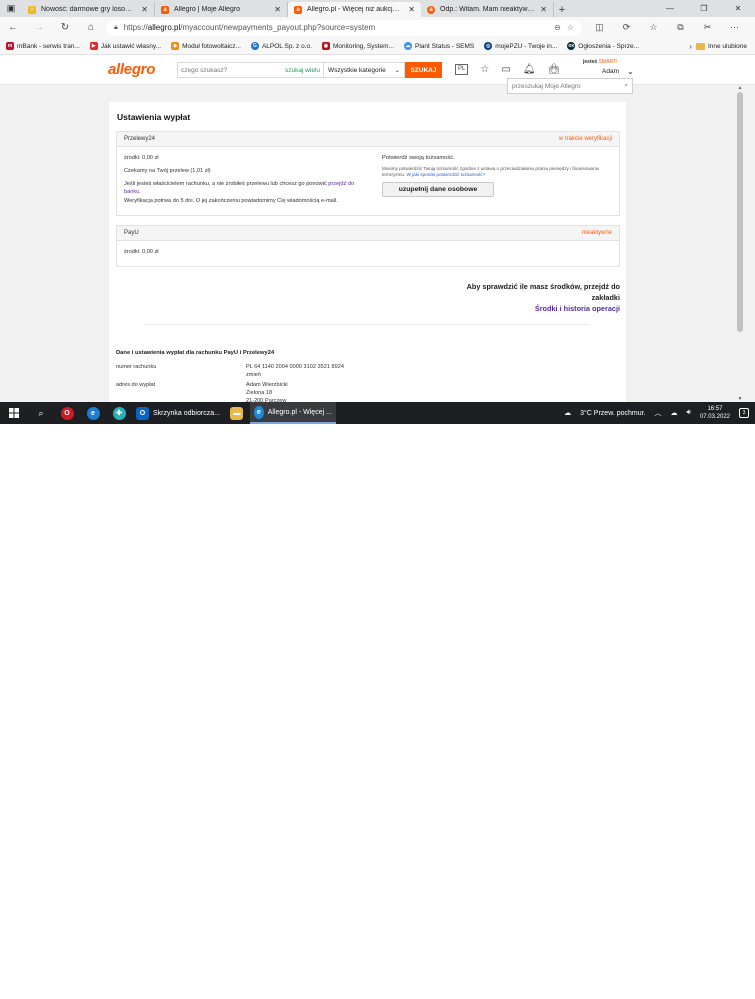  What do you see at coordinates (484, 69) in the screenshot?
I see `star-icon: ☆` at bounding box center [484, 69].